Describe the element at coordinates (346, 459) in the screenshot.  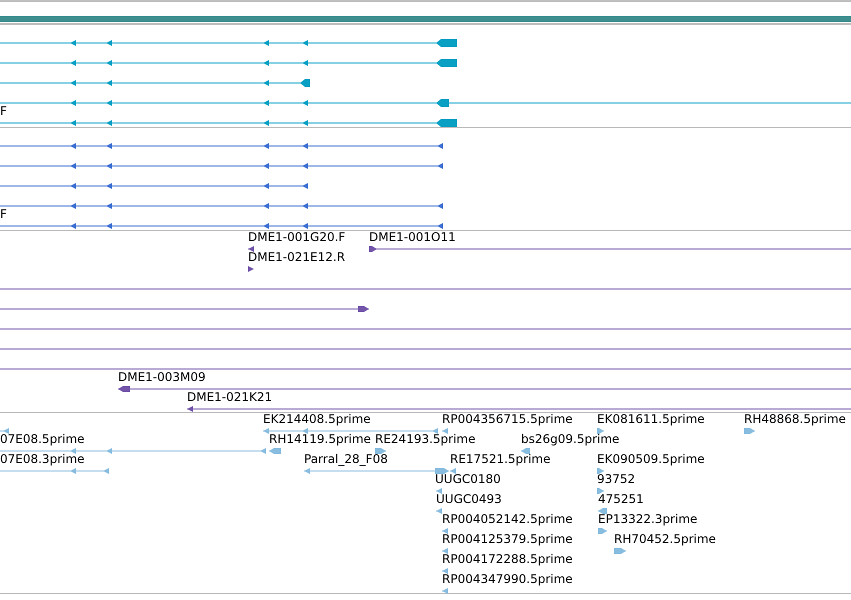
I see `feature-label: Parral_28_F08` at that location.